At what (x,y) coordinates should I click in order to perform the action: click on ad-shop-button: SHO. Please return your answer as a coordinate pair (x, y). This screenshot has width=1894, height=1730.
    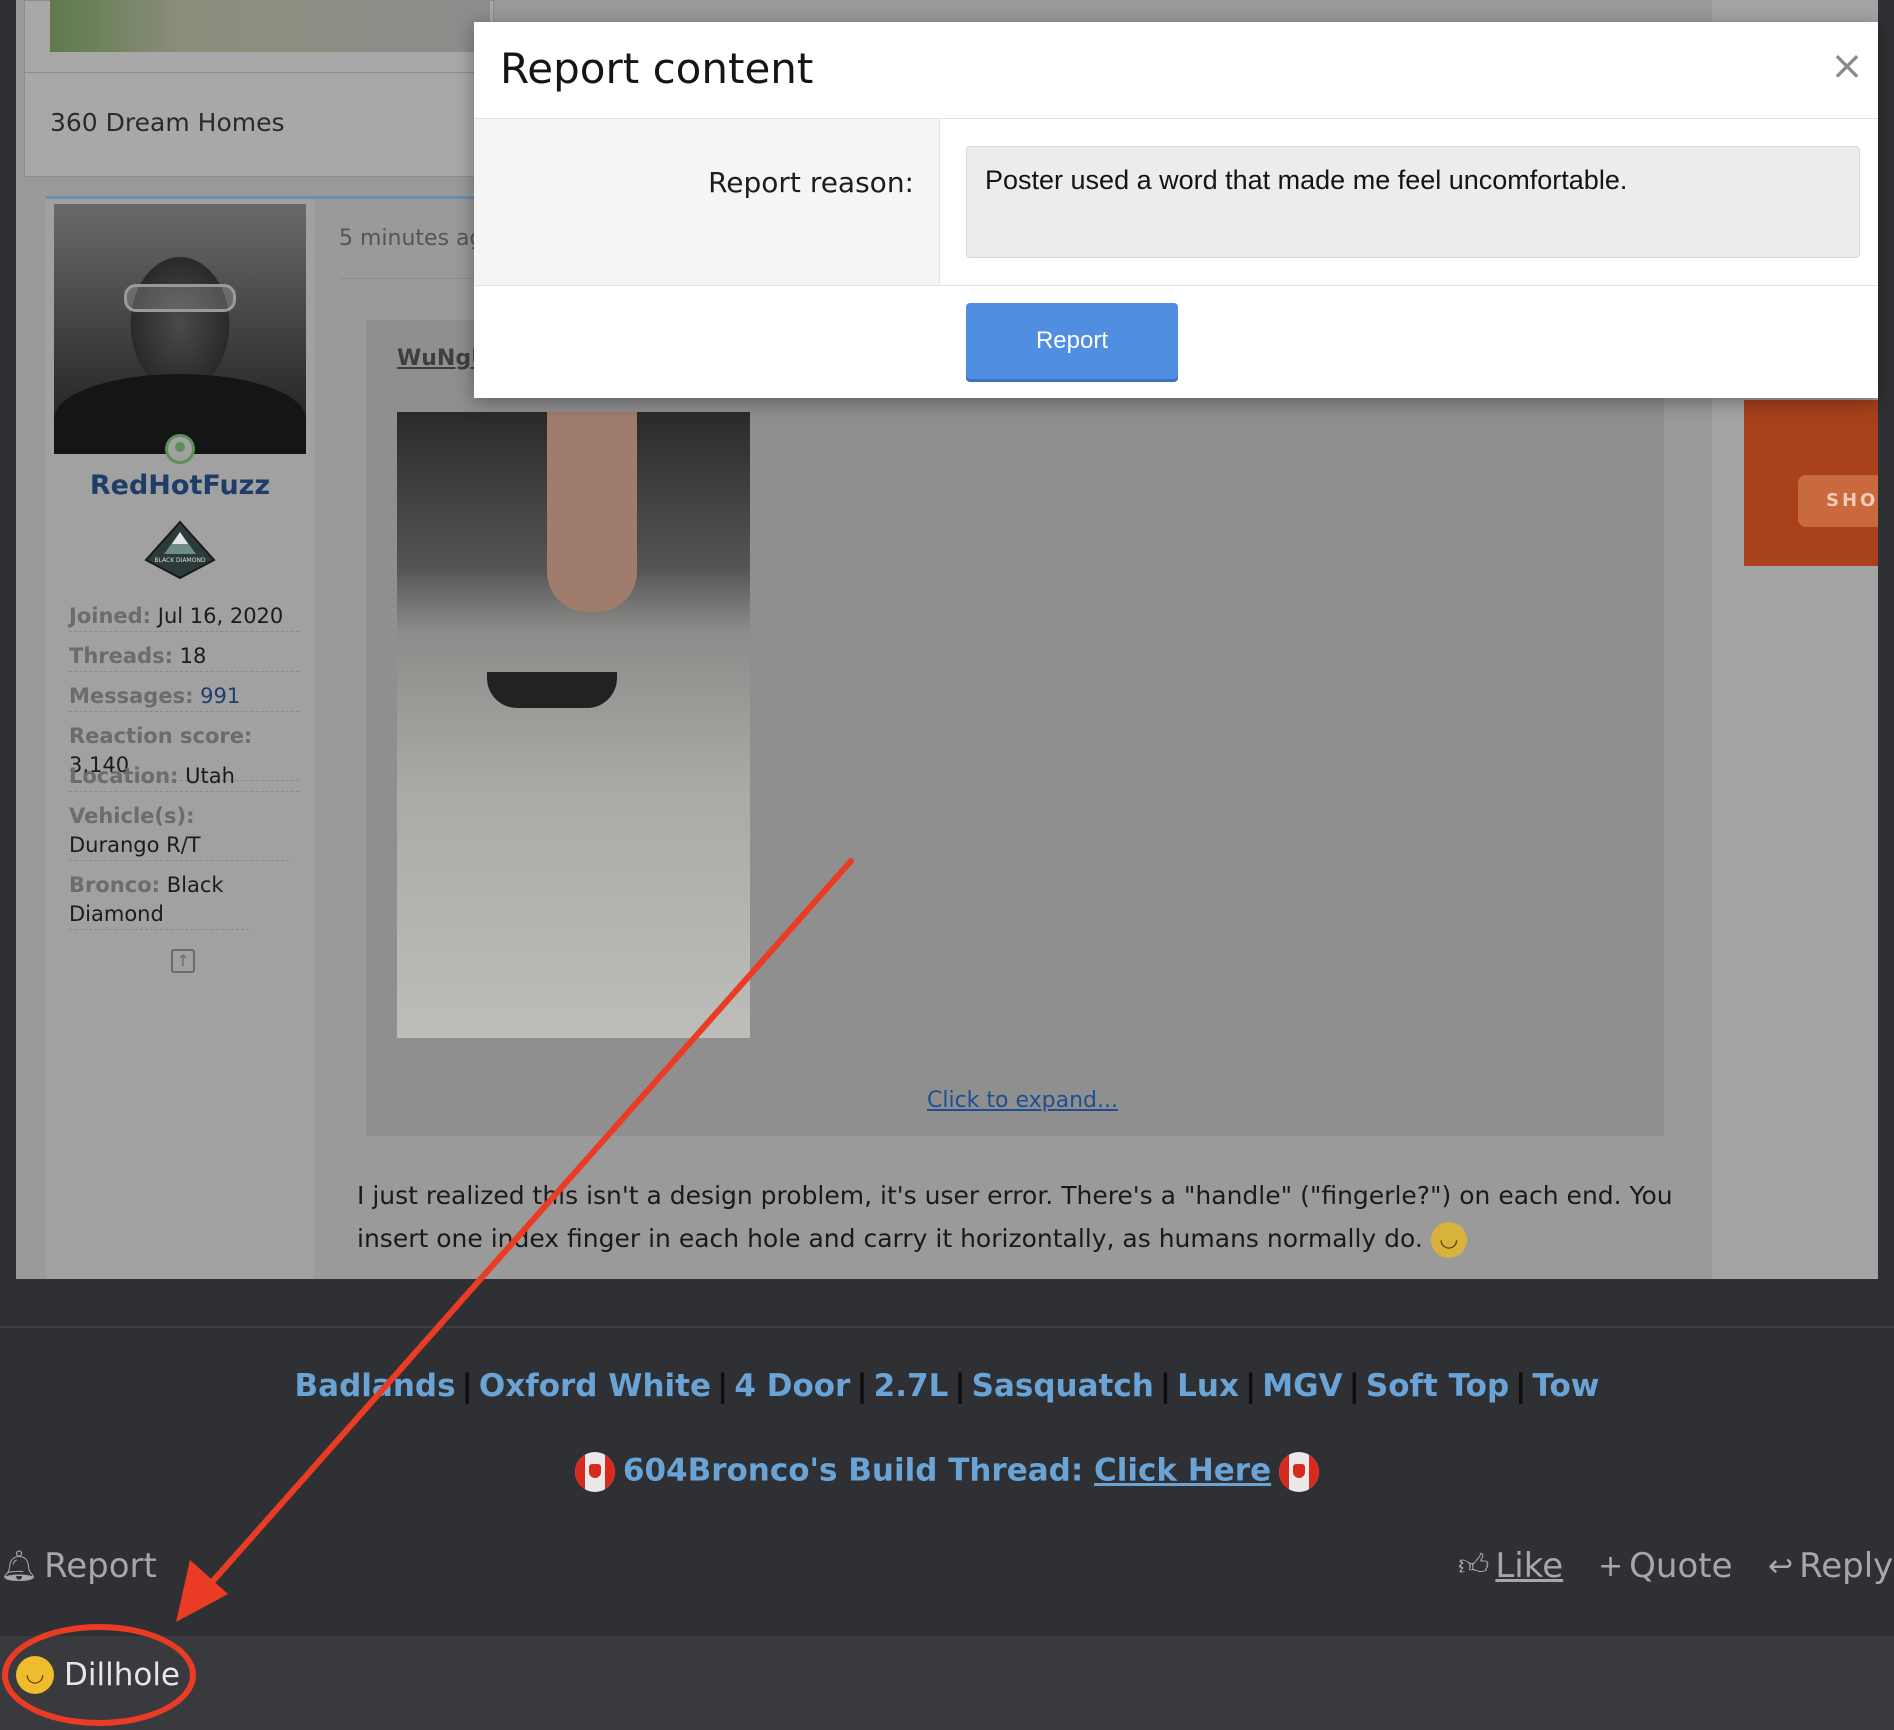
    Looking at the image, I should click on (1838, 501).